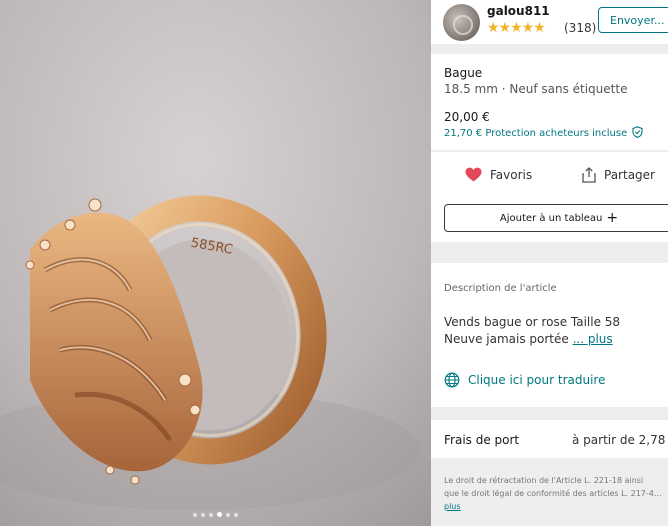 The width and height of the screenshot is (668, 526). I want to click on review-count: (318), so click(580, 28).